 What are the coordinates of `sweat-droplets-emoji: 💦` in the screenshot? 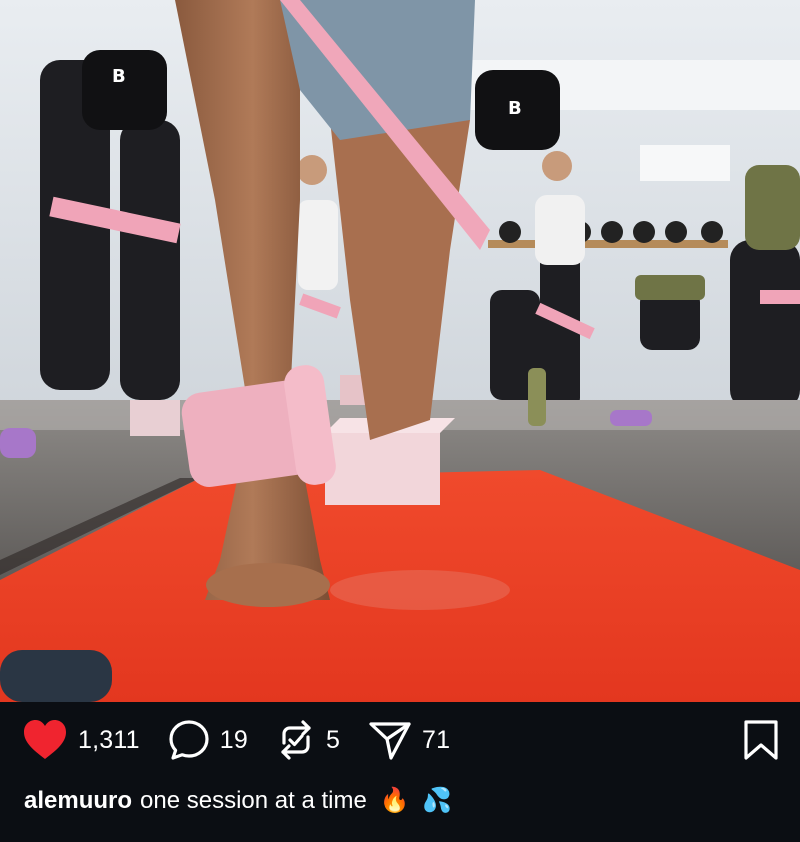 It's located at (437, 800).